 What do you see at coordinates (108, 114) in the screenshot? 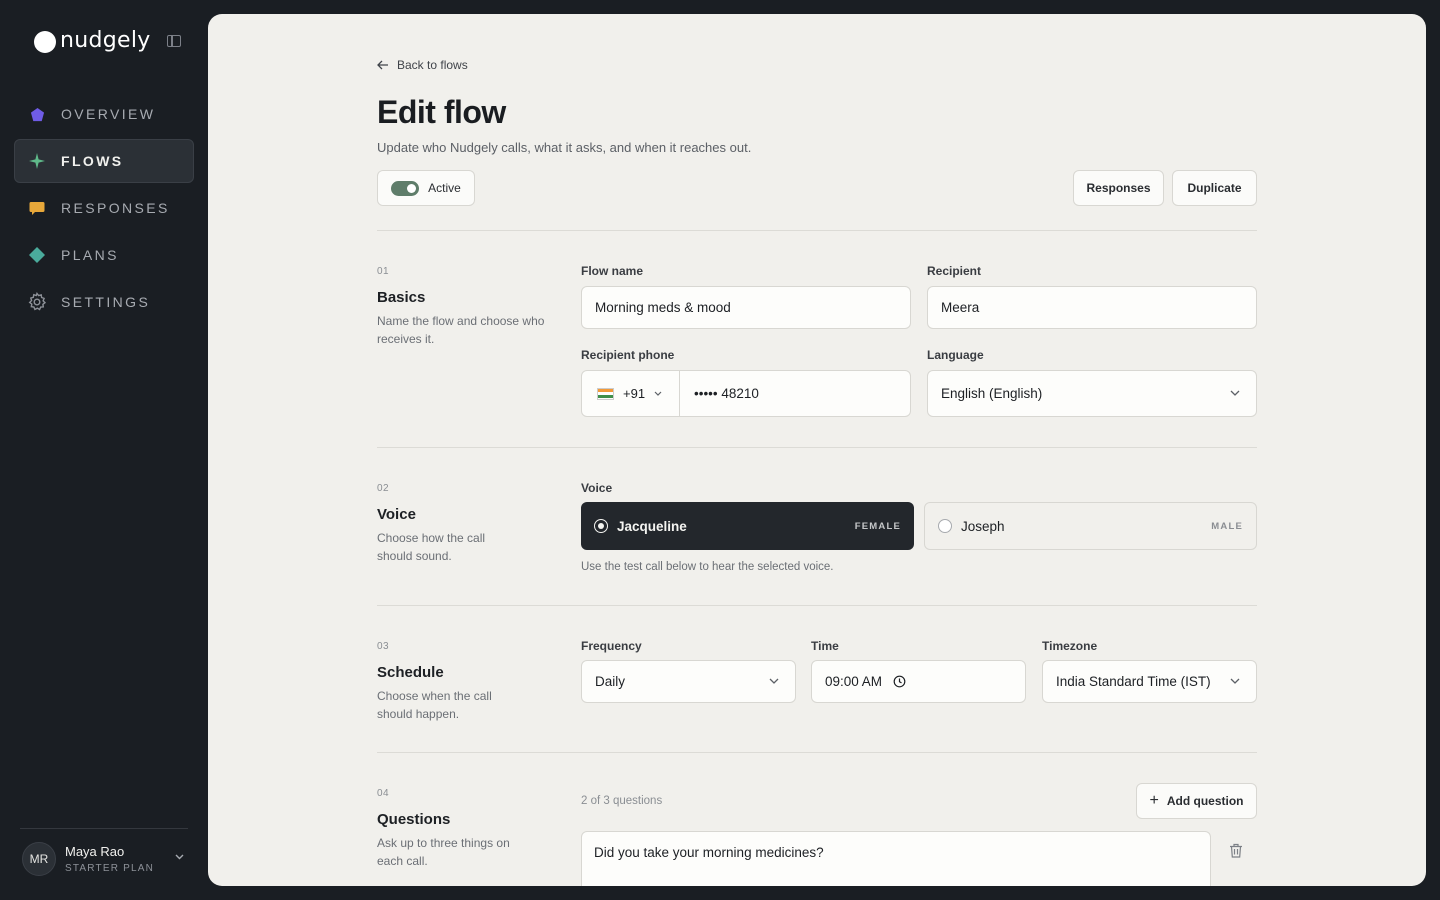
I see `sidebar-item-label: OVERVIEW` at bounding box center [108, 114].